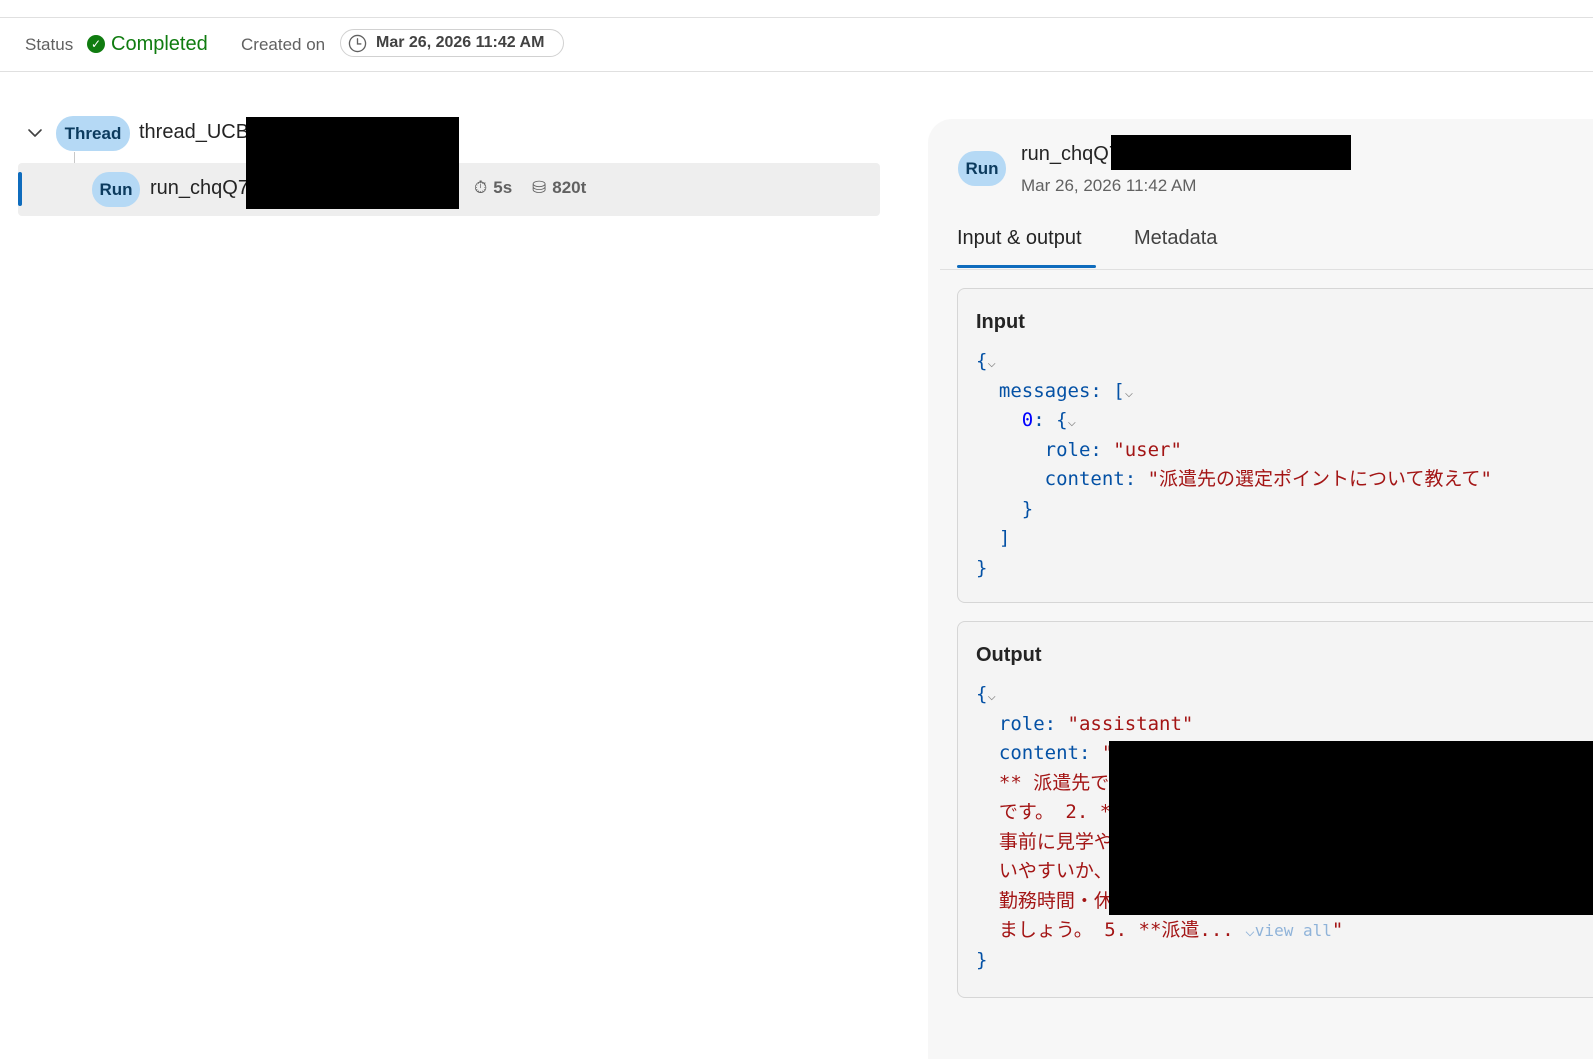 This screenshot has width=1593, height=1059. What do you see at coordinates (96, 44) in the screenshot?
I see `check-circle-icon: ✓` at bounding box center [96, 44].